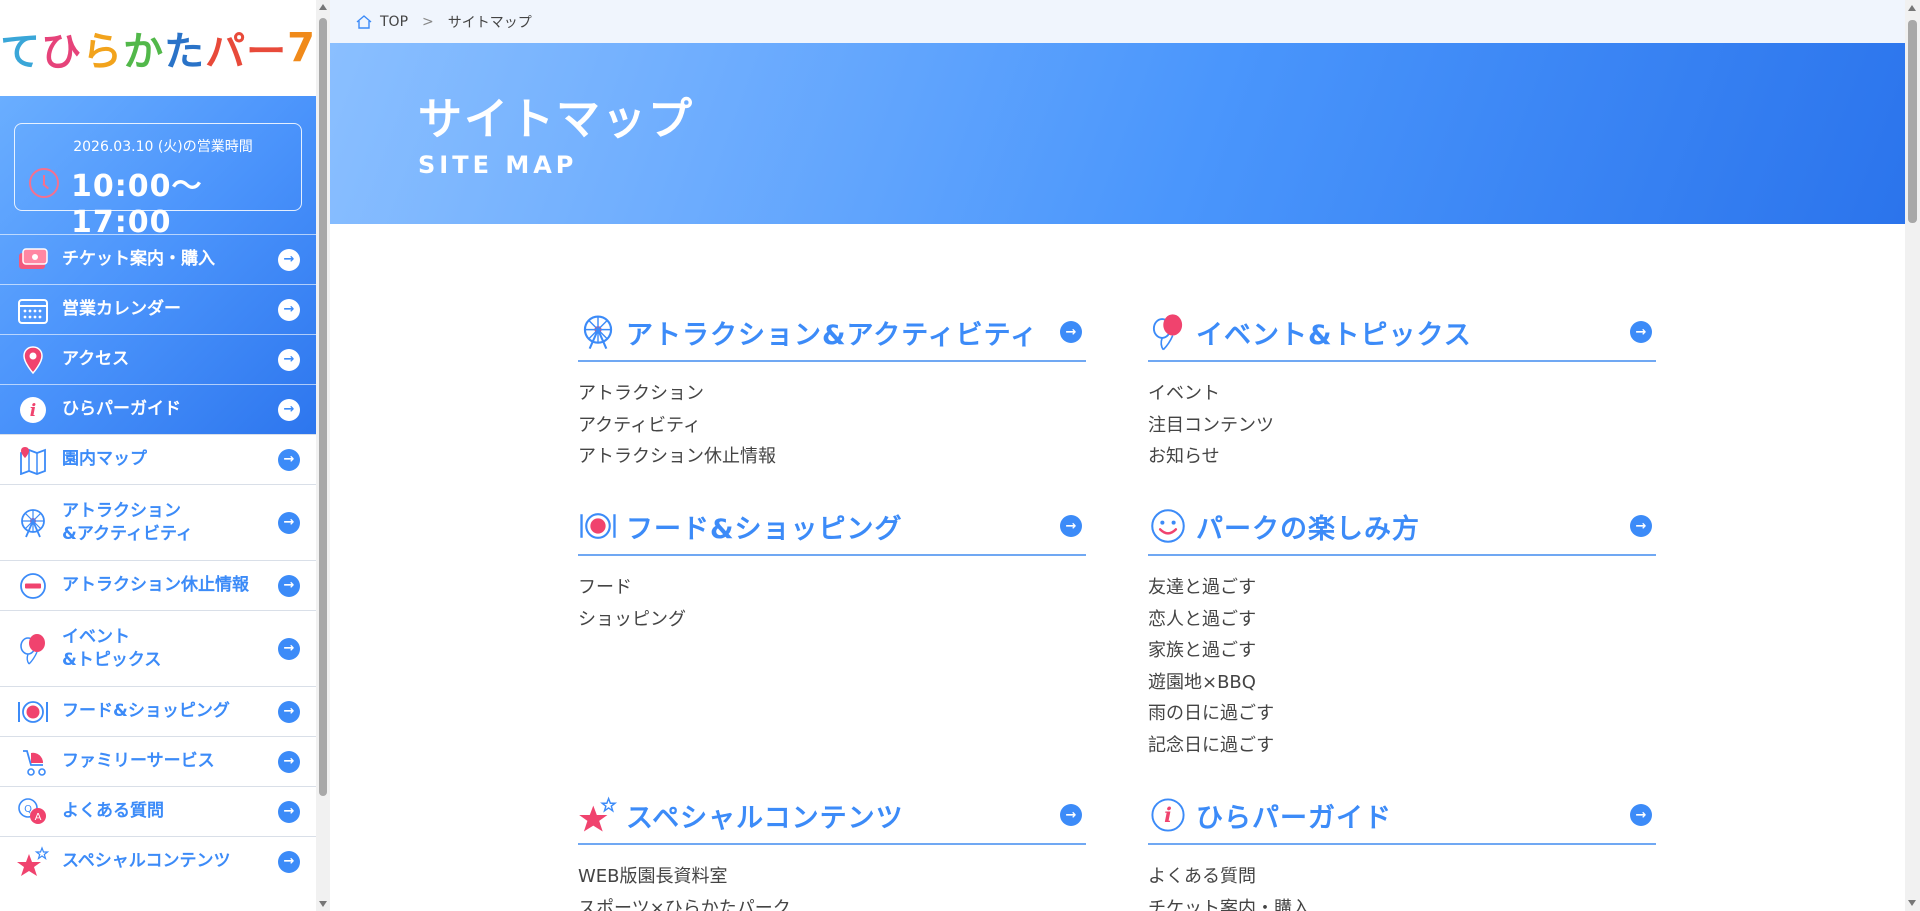 The image size is (1920, 911). Describe the element at coordinates (394, 22) in the screenshot. I see `breadcrumb-home-link: TOP` at that location.